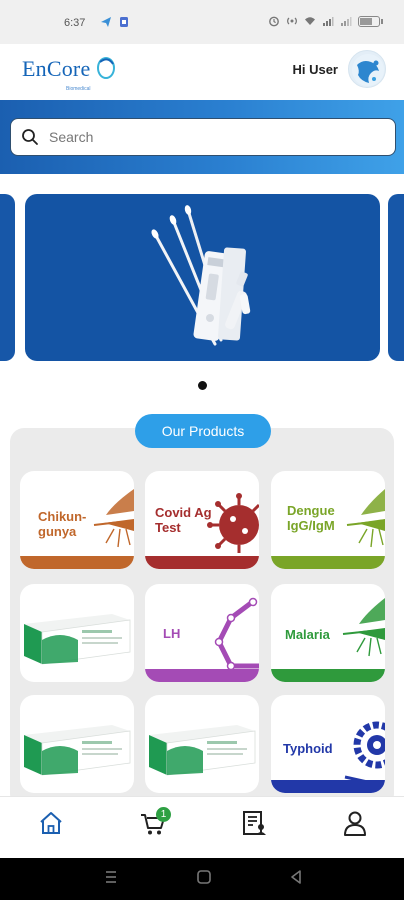 This screenshot has width=404, height=900. I want to click on encore-logo: EnCore Biomedical, so click(72, 72).